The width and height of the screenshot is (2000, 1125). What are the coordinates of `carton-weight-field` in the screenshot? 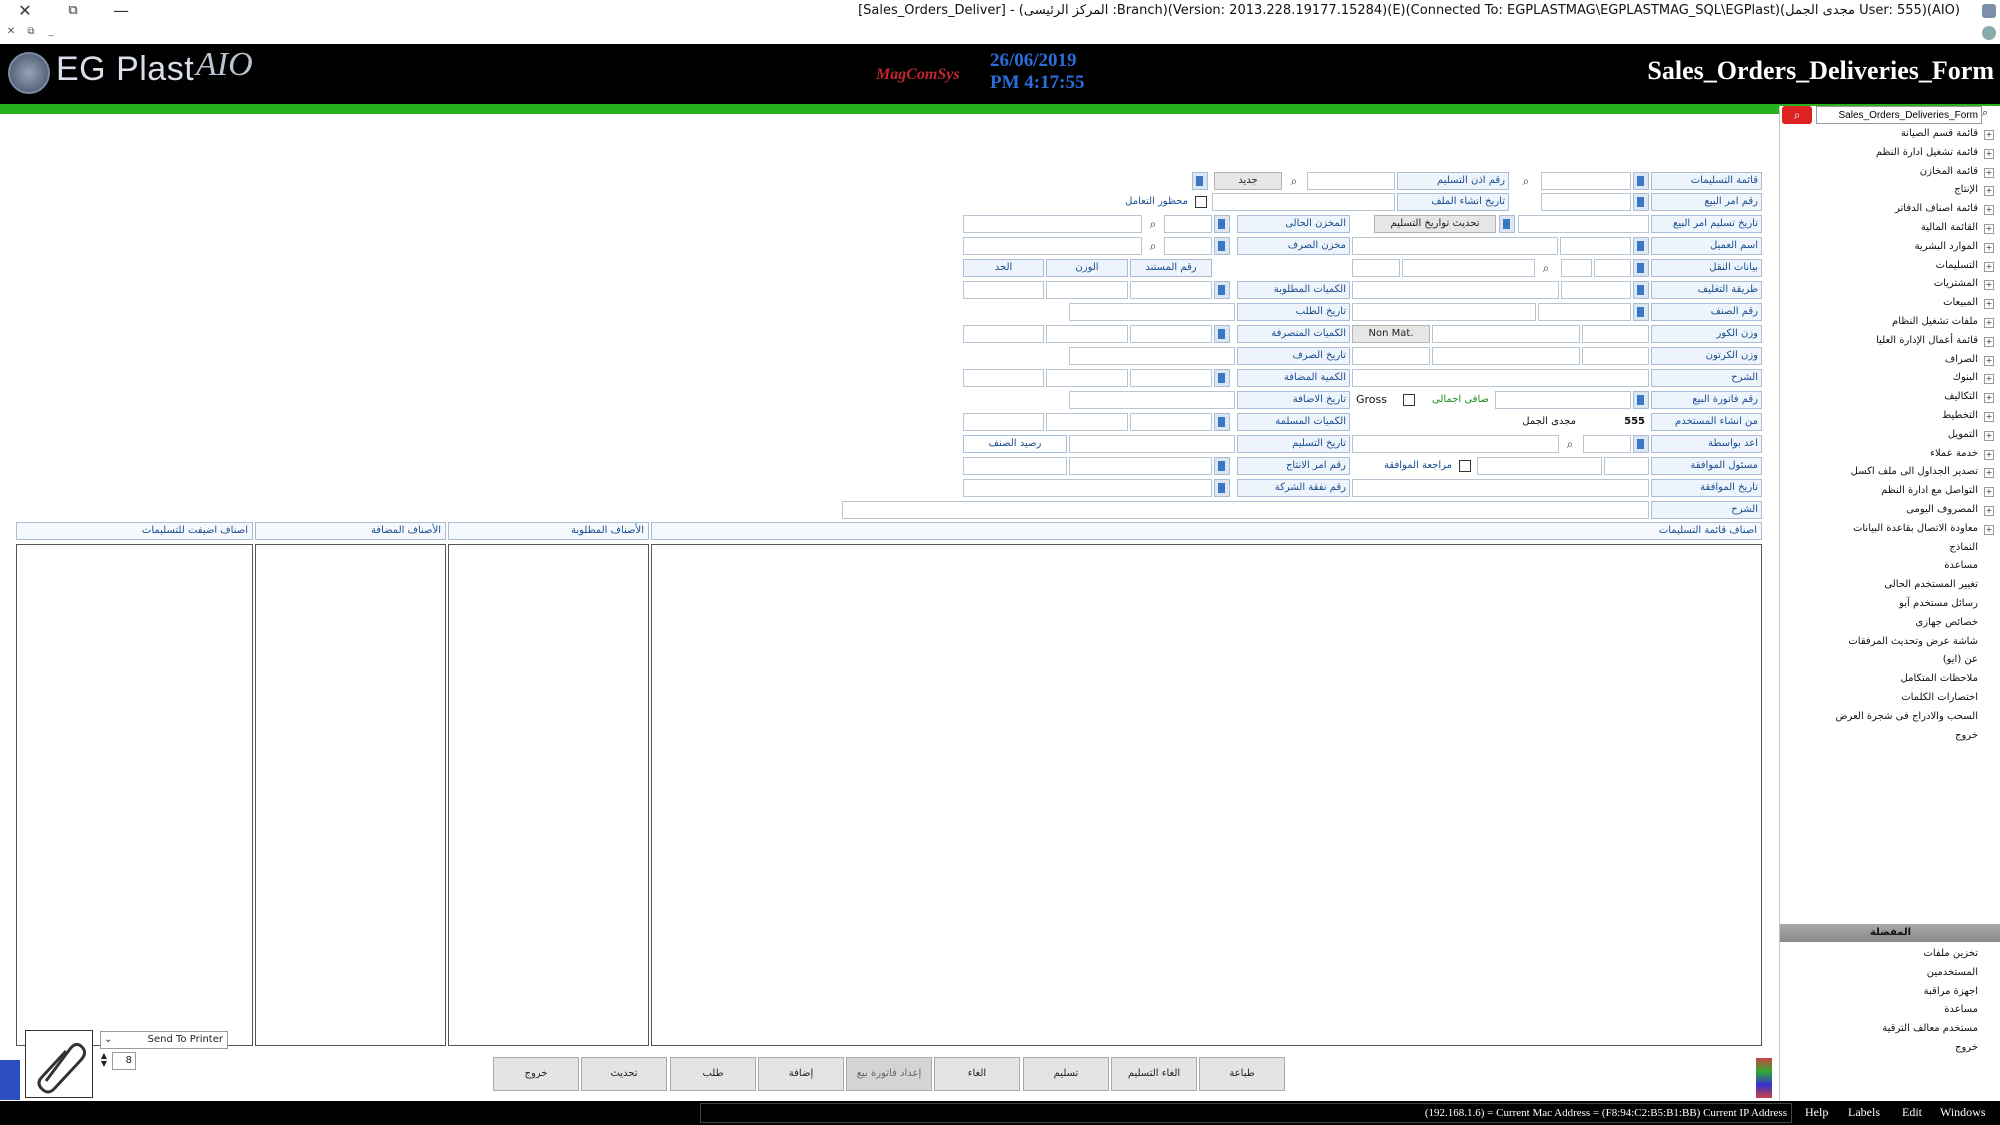 It's located at (1615, 356).